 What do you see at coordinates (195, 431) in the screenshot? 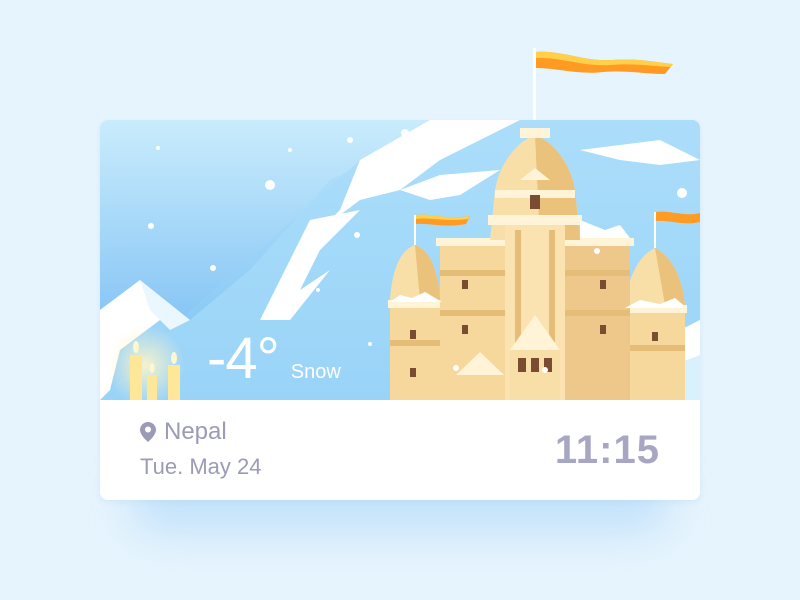
I see `location-name: Nepal` at bounding box center [195, 431].